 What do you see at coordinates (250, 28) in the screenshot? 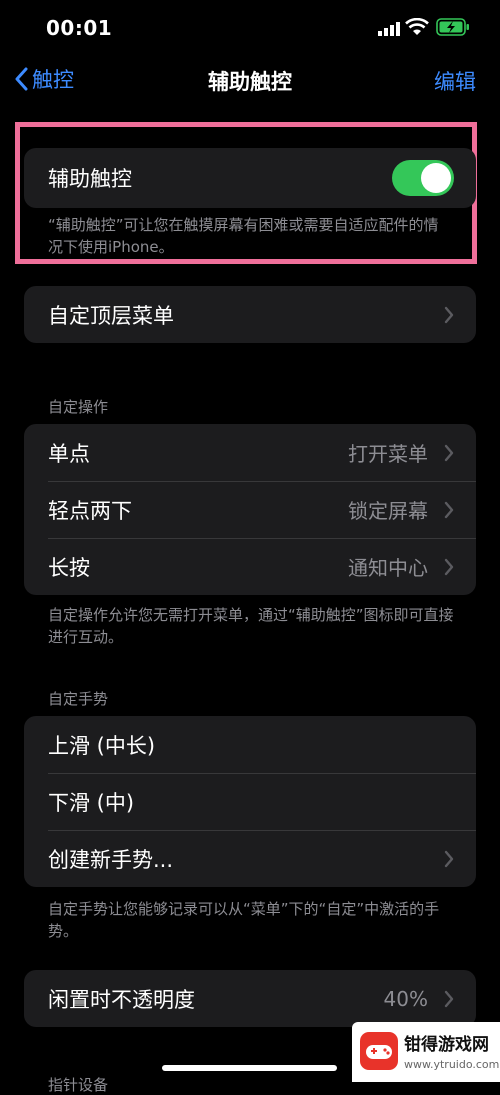
I see `status-bar: 00:01` at bounding box center [250, 28].